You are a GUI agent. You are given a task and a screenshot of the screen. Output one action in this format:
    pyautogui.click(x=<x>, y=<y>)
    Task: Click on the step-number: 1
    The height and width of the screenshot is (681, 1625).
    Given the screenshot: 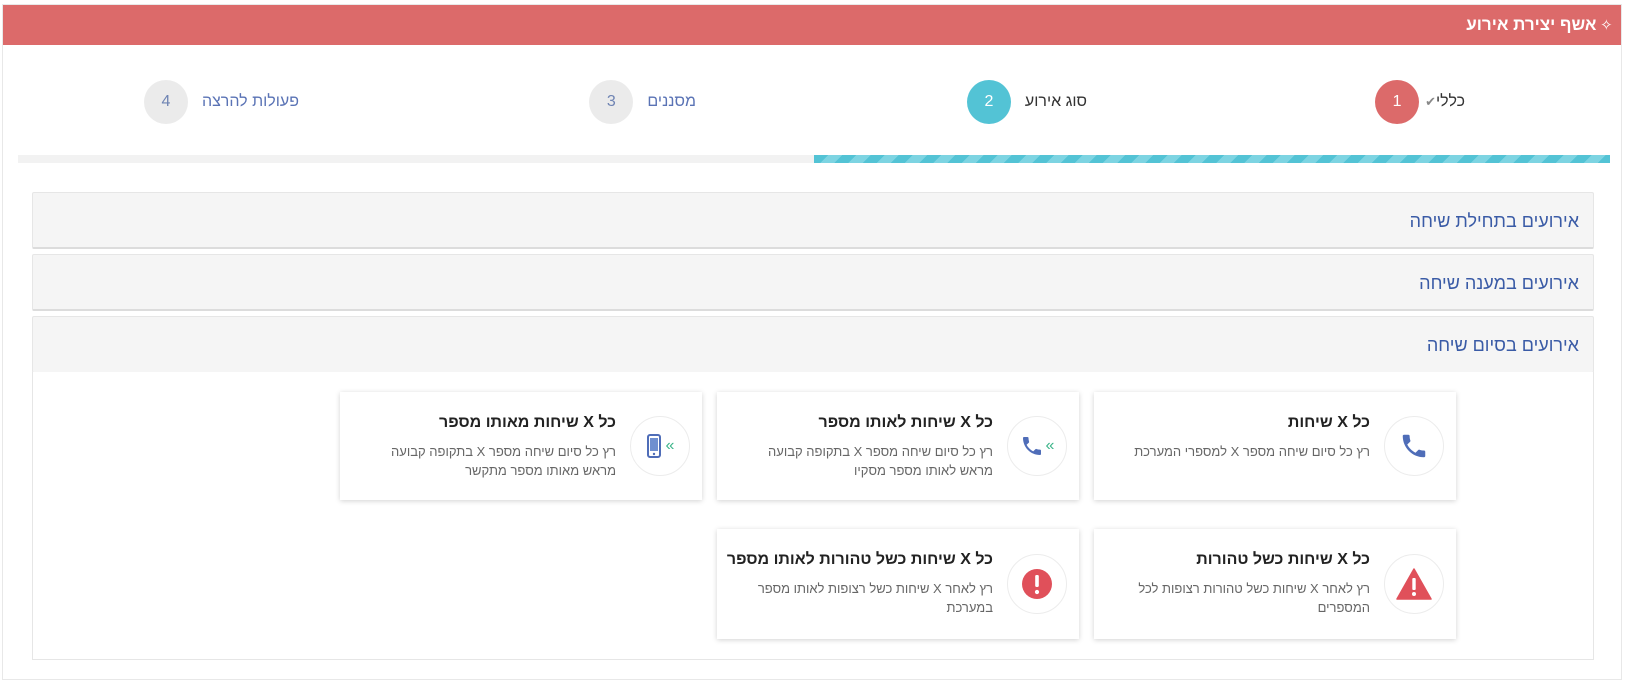 What is the action you would take?
    pyautogui.click(x=1397, y=102)
    